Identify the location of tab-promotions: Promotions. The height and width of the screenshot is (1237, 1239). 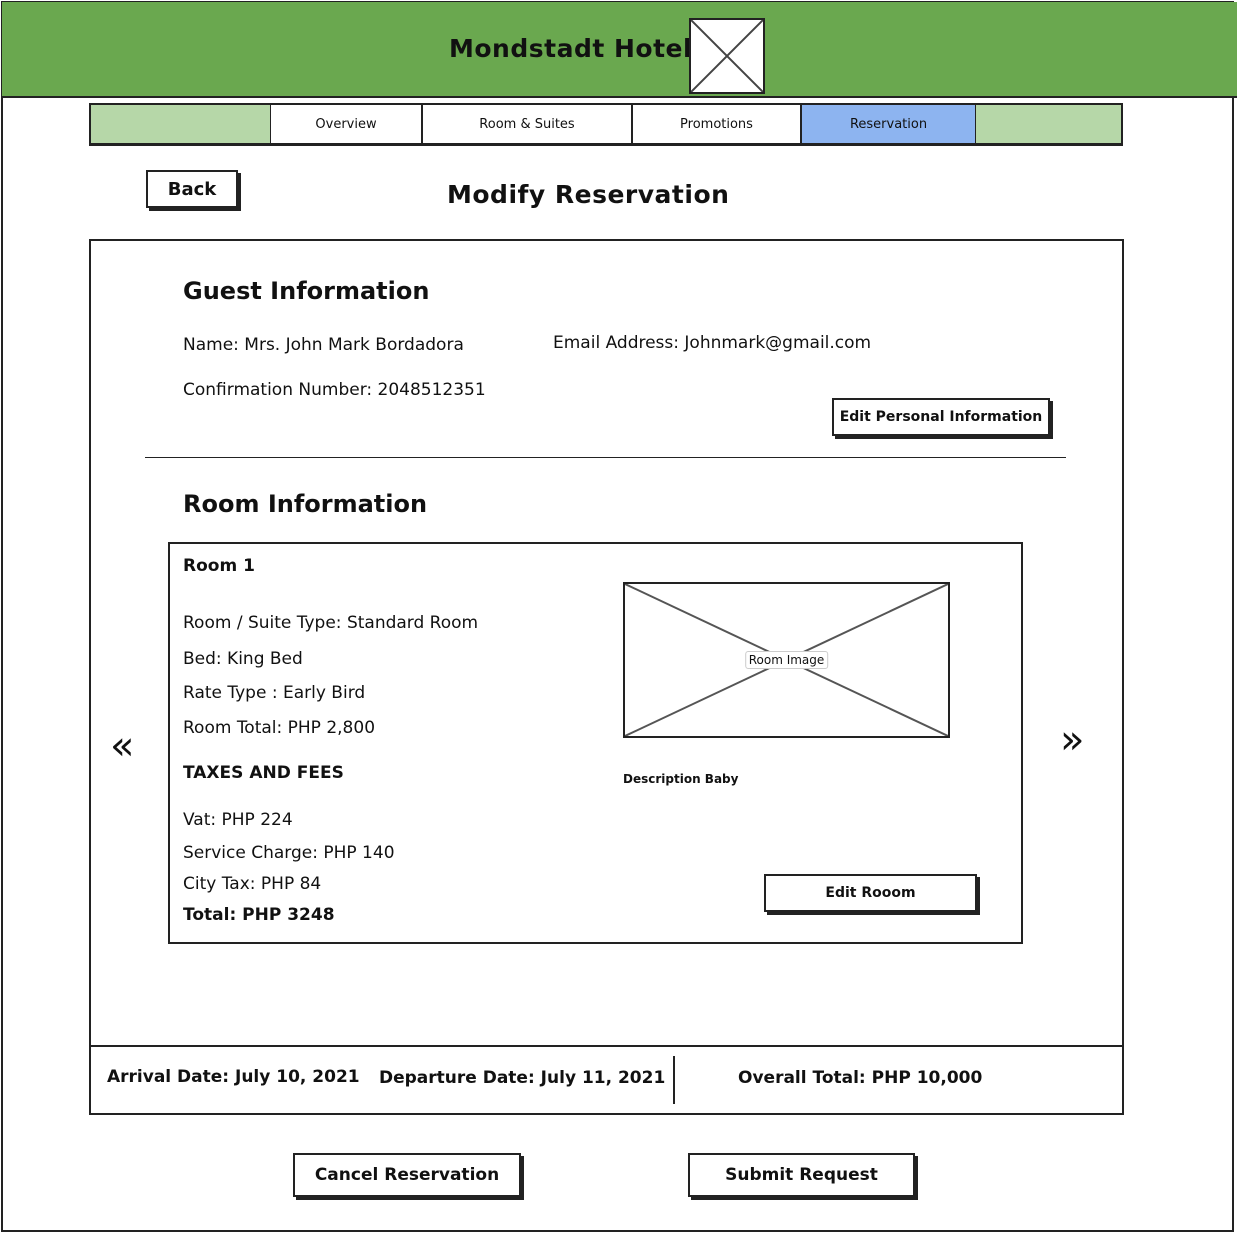
(716, 124).